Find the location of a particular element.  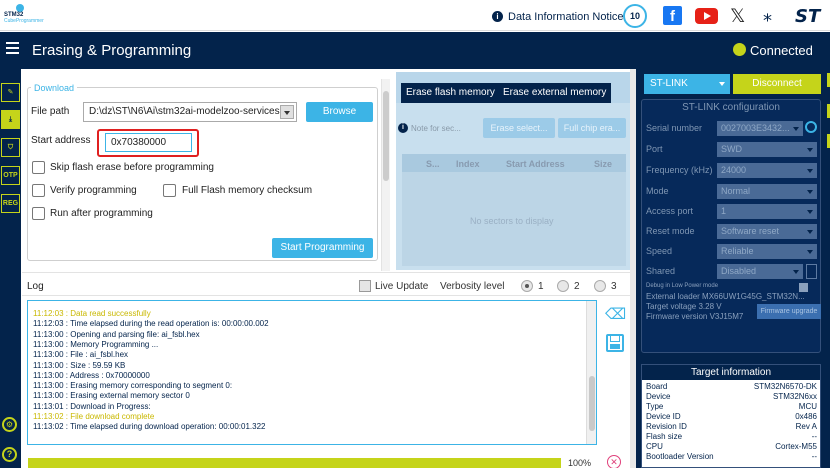

refresh-icon is located at coordinates (811, 127).